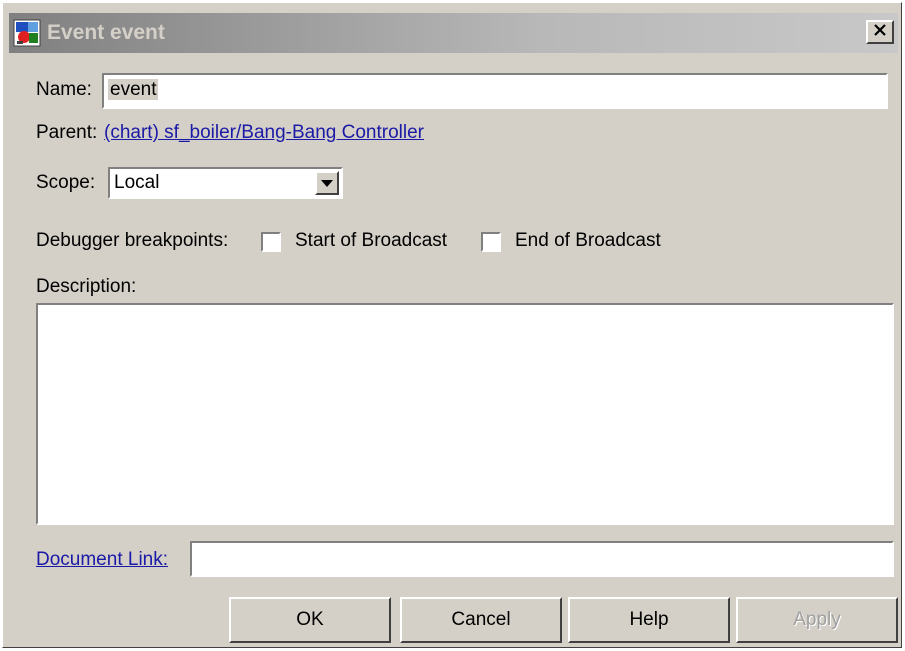  I want to click on close-button, so click(880, 32).